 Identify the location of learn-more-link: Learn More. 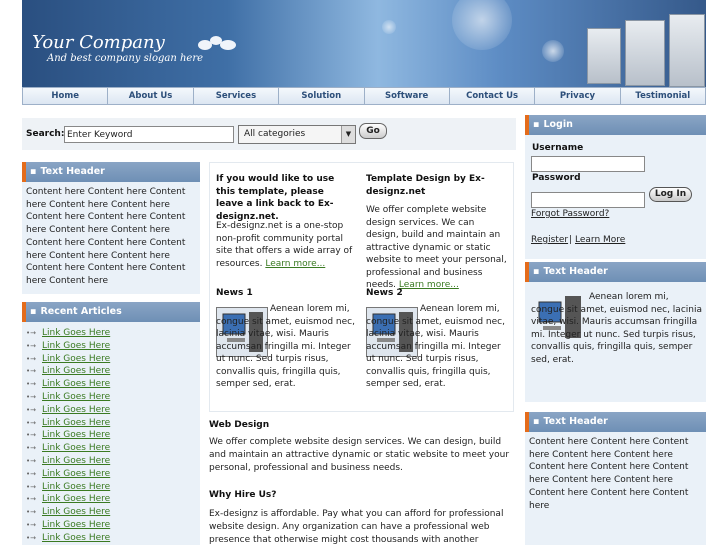
(600, 240).